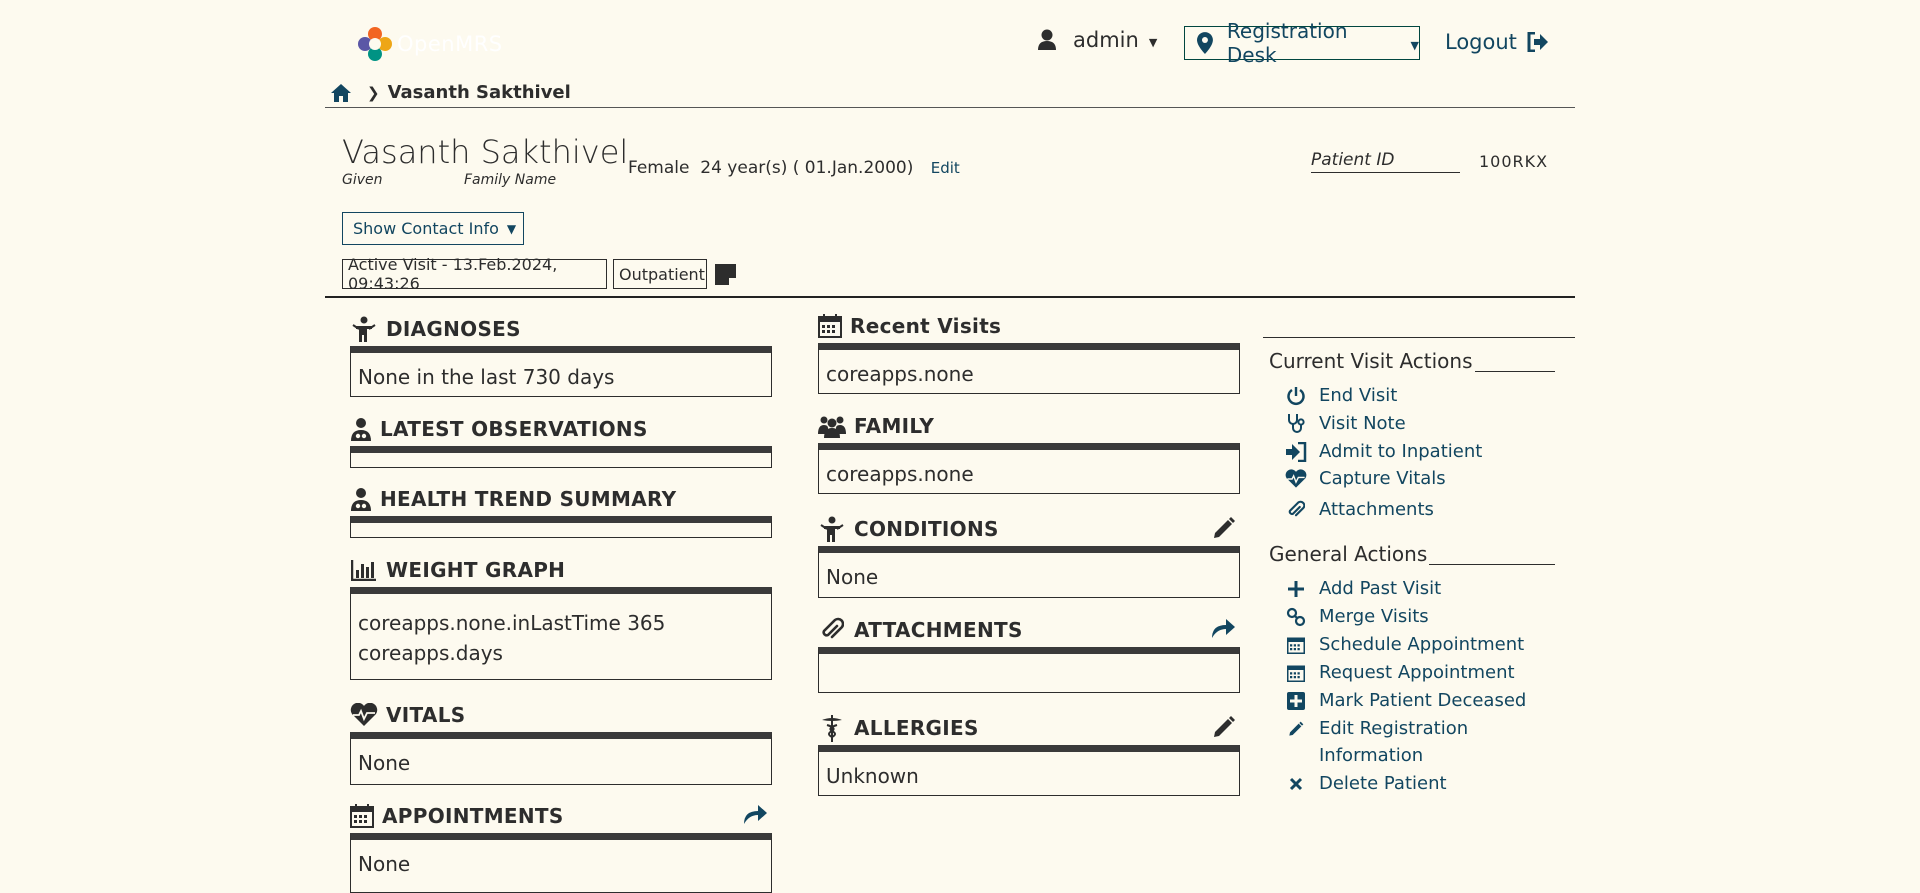  What do you see at coordinates (1514, 161) in the screenshot?
I see `patient-id-value: 100RKX` at bounding box center [1514, 161].